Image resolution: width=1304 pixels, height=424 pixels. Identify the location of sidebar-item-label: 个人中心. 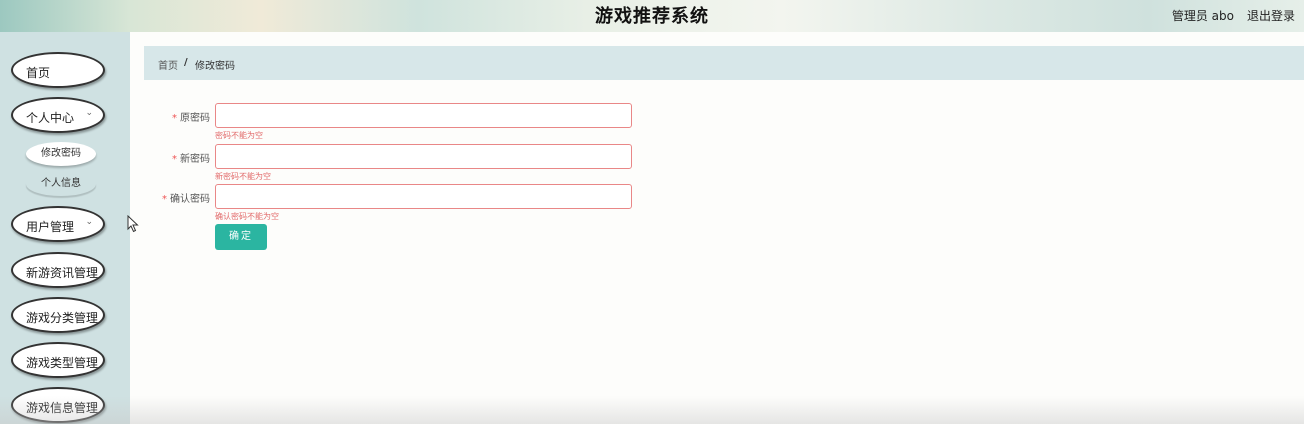
(50, 118).